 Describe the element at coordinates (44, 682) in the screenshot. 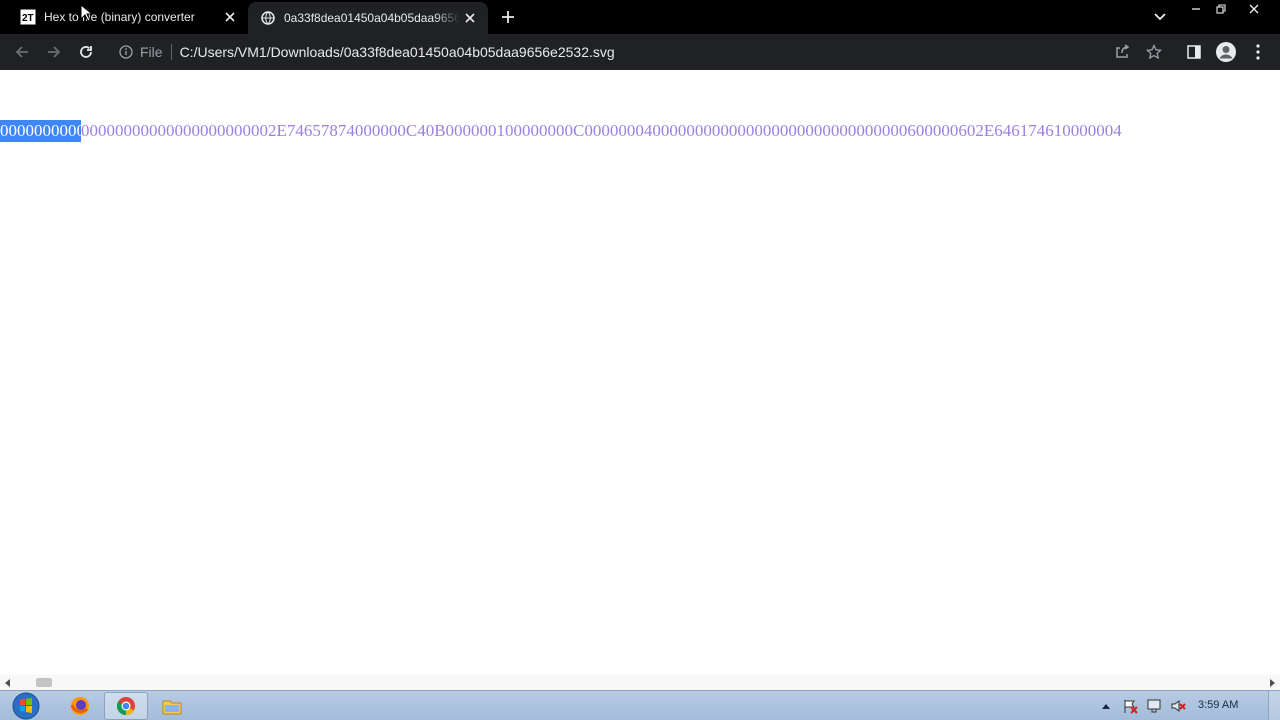

I see `scrollbar-thumb` at that location.